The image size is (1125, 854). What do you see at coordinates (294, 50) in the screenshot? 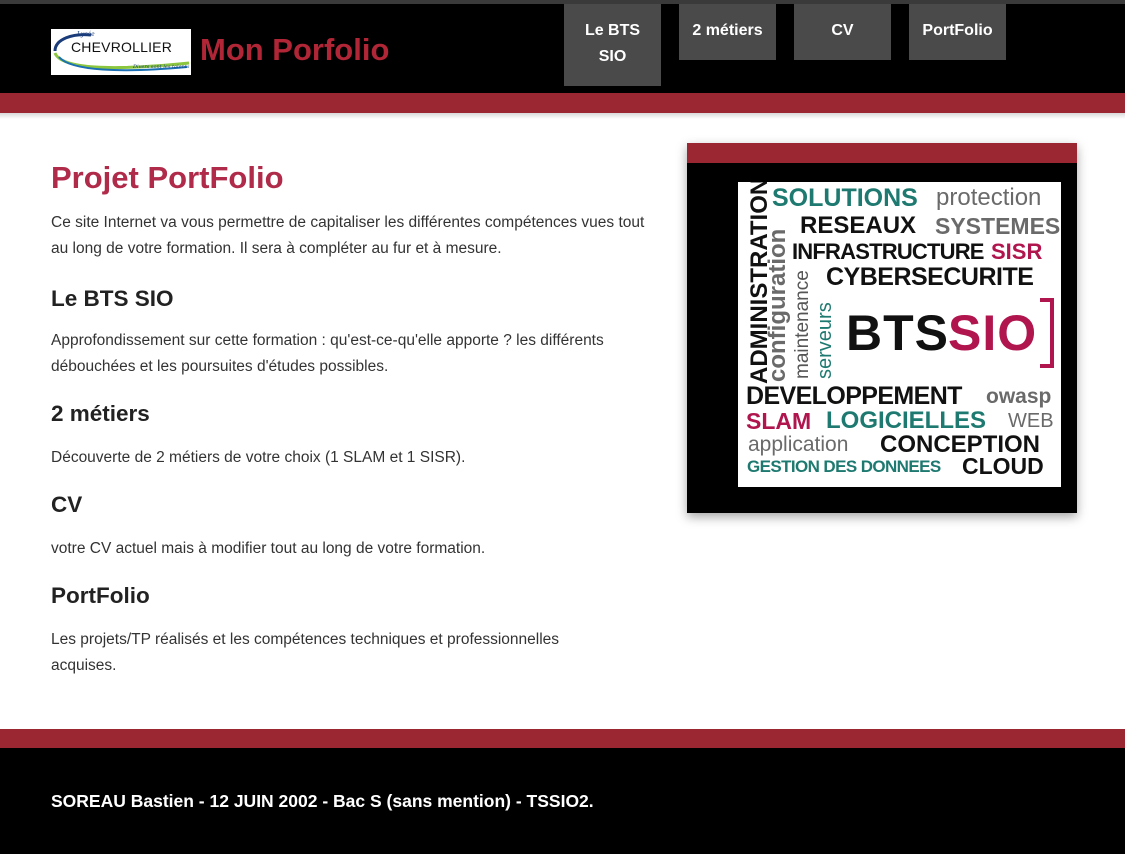
I see `site-title: Mon Porfolio` at bounding box center [294, 50].